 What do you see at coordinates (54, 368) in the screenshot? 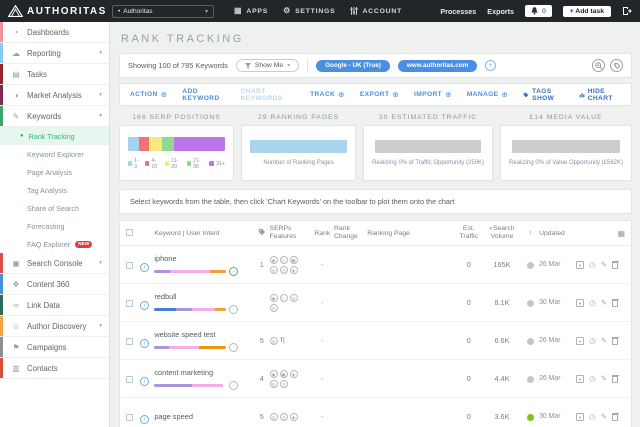
I see `sidebar-item-contacts: ▥ Contacts` at bounding box center [54, 368].